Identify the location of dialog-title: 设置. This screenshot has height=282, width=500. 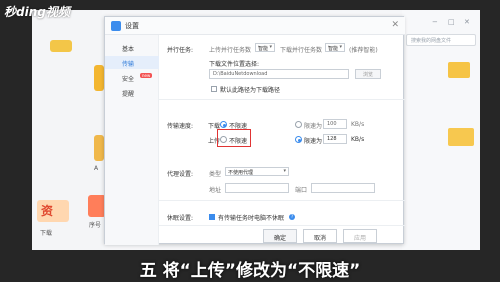
(132, 26).